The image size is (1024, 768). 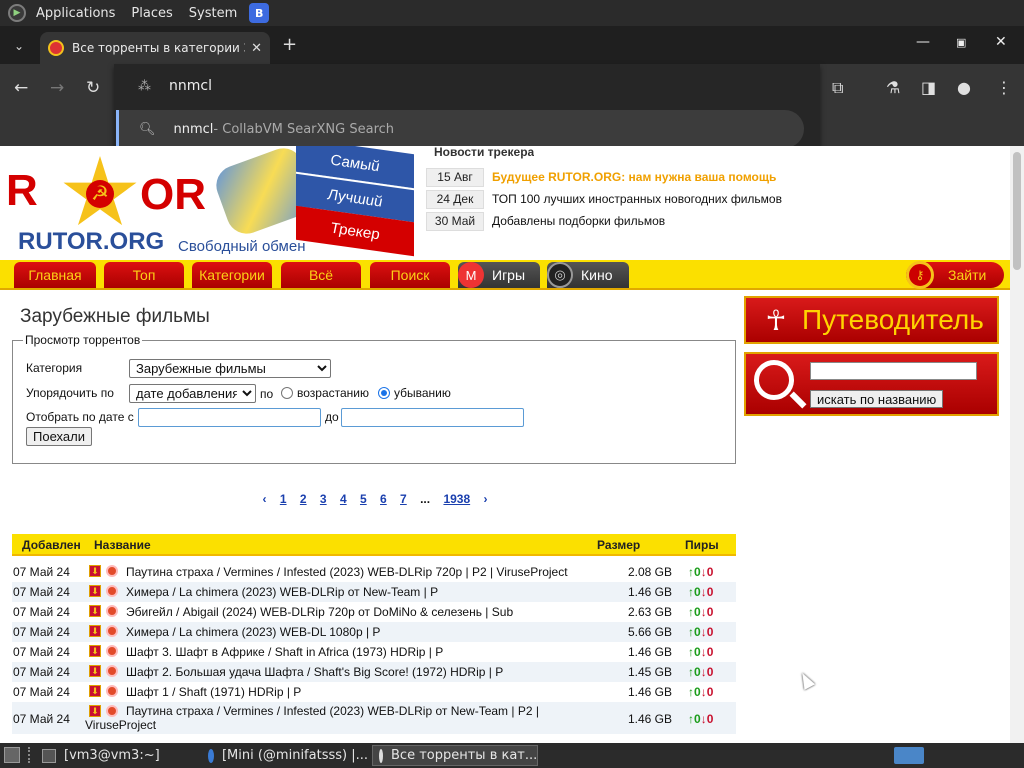 What do you see at coordinates (343, 499) in the screenshot?
I see `page-link-4: 4` at bounding box center [343, 499].